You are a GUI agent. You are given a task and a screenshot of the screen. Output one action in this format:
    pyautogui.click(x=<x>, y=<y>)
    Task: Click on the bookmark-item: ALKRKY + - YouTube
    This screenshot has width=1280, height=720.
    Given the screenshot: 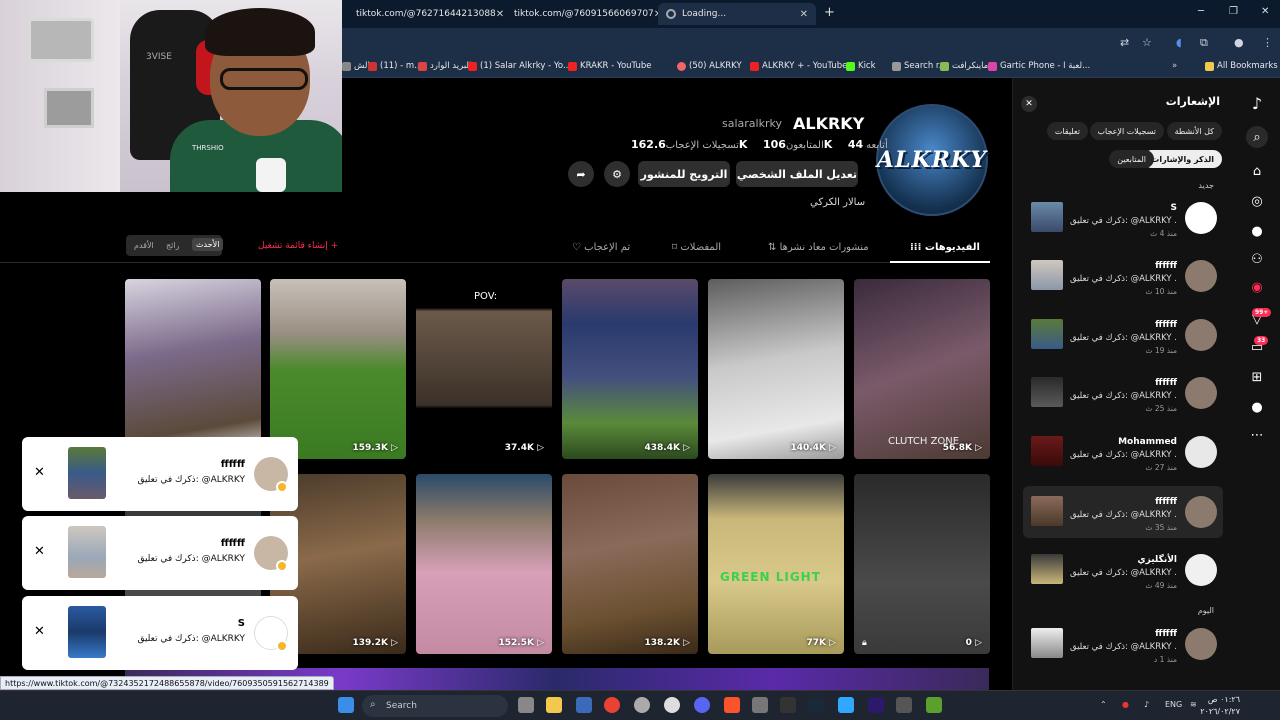 What is the action you would take?
    pyautogui.click(x=798, y=66)
    